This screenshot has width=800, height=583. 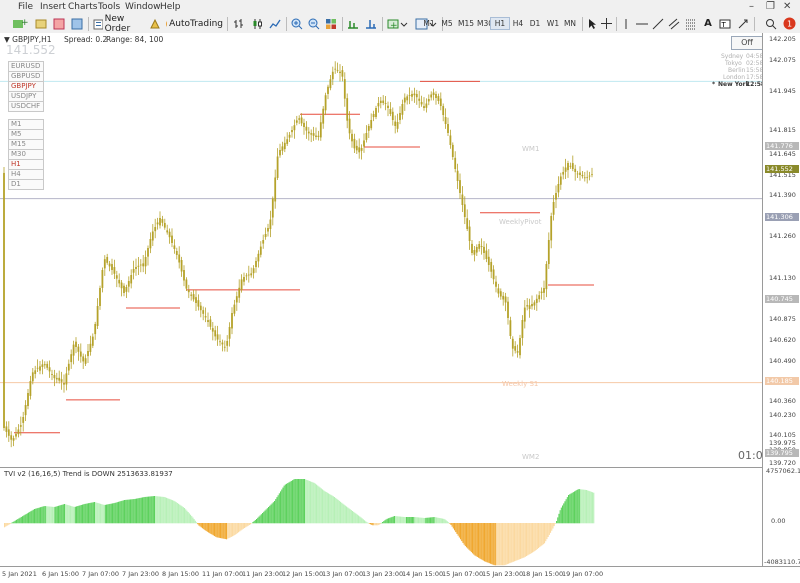 What do you see at coordinates (371, 23) in the screenshot?
I see `chart-shift-button` at bounding box center [371, 23].